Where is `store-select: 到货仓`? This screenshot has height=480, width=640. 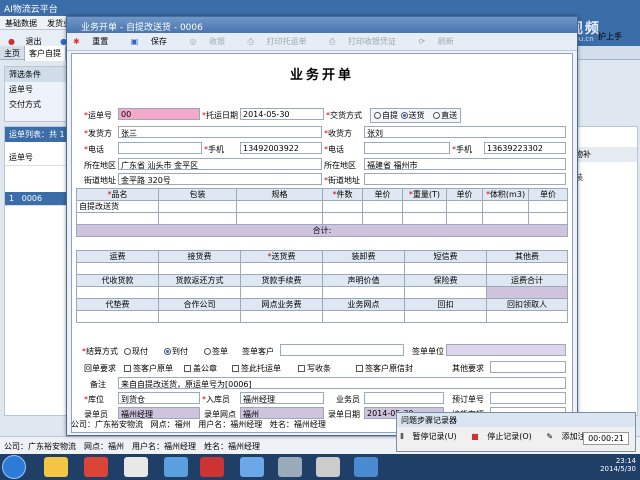 store-select: 到货仓 is located at coordinates (159, 398).